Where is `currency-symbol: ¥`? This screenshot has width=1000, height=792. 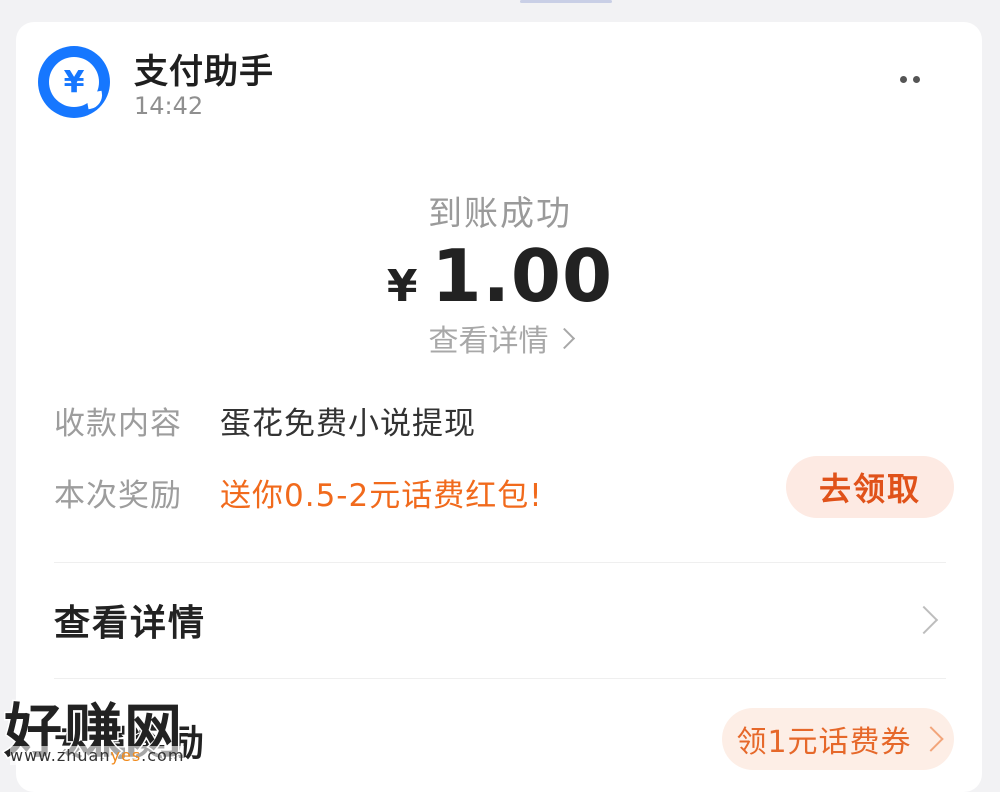
currency-symbol: ¥ is located at coordinates (402, 286).